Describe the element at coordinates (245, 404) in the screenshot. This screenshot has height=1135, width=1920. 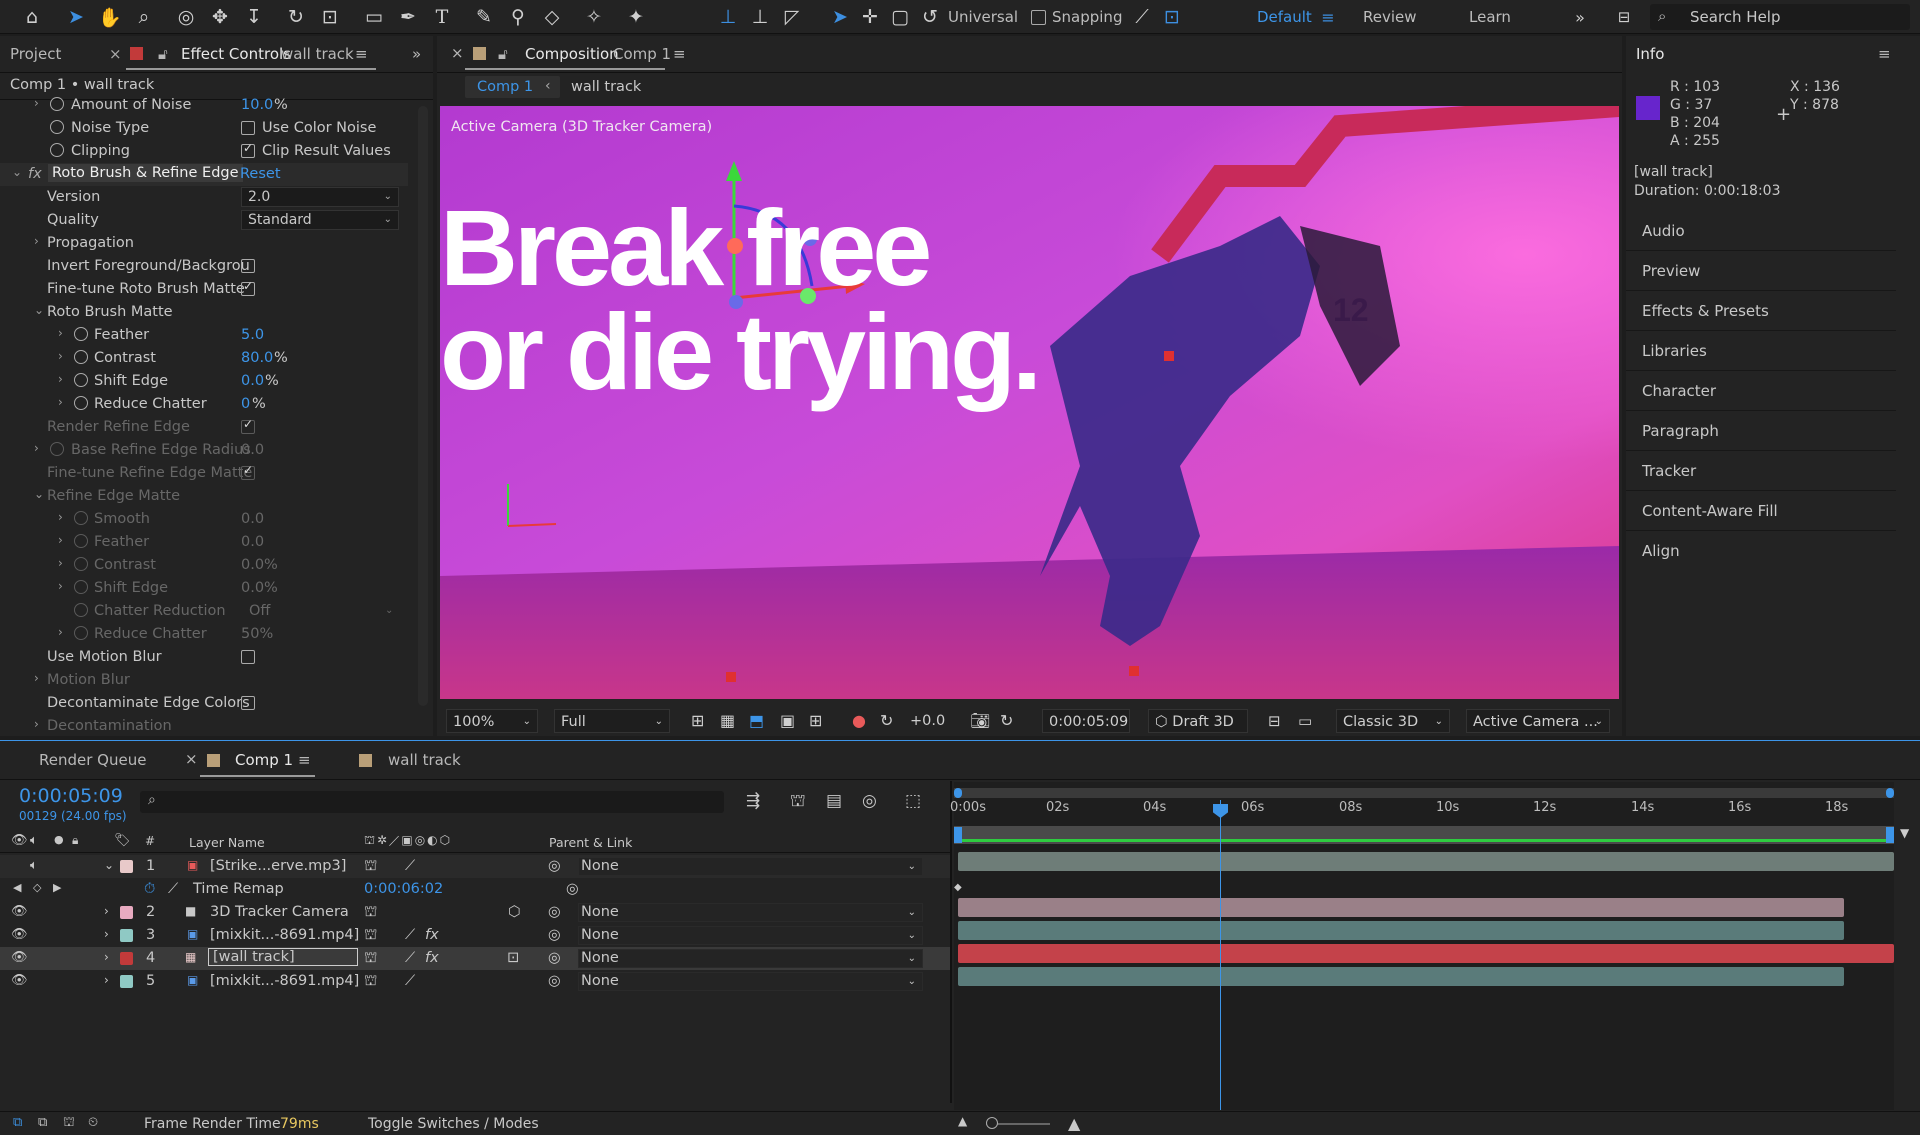
I see `reduce-chatter-value: 0` at that location.